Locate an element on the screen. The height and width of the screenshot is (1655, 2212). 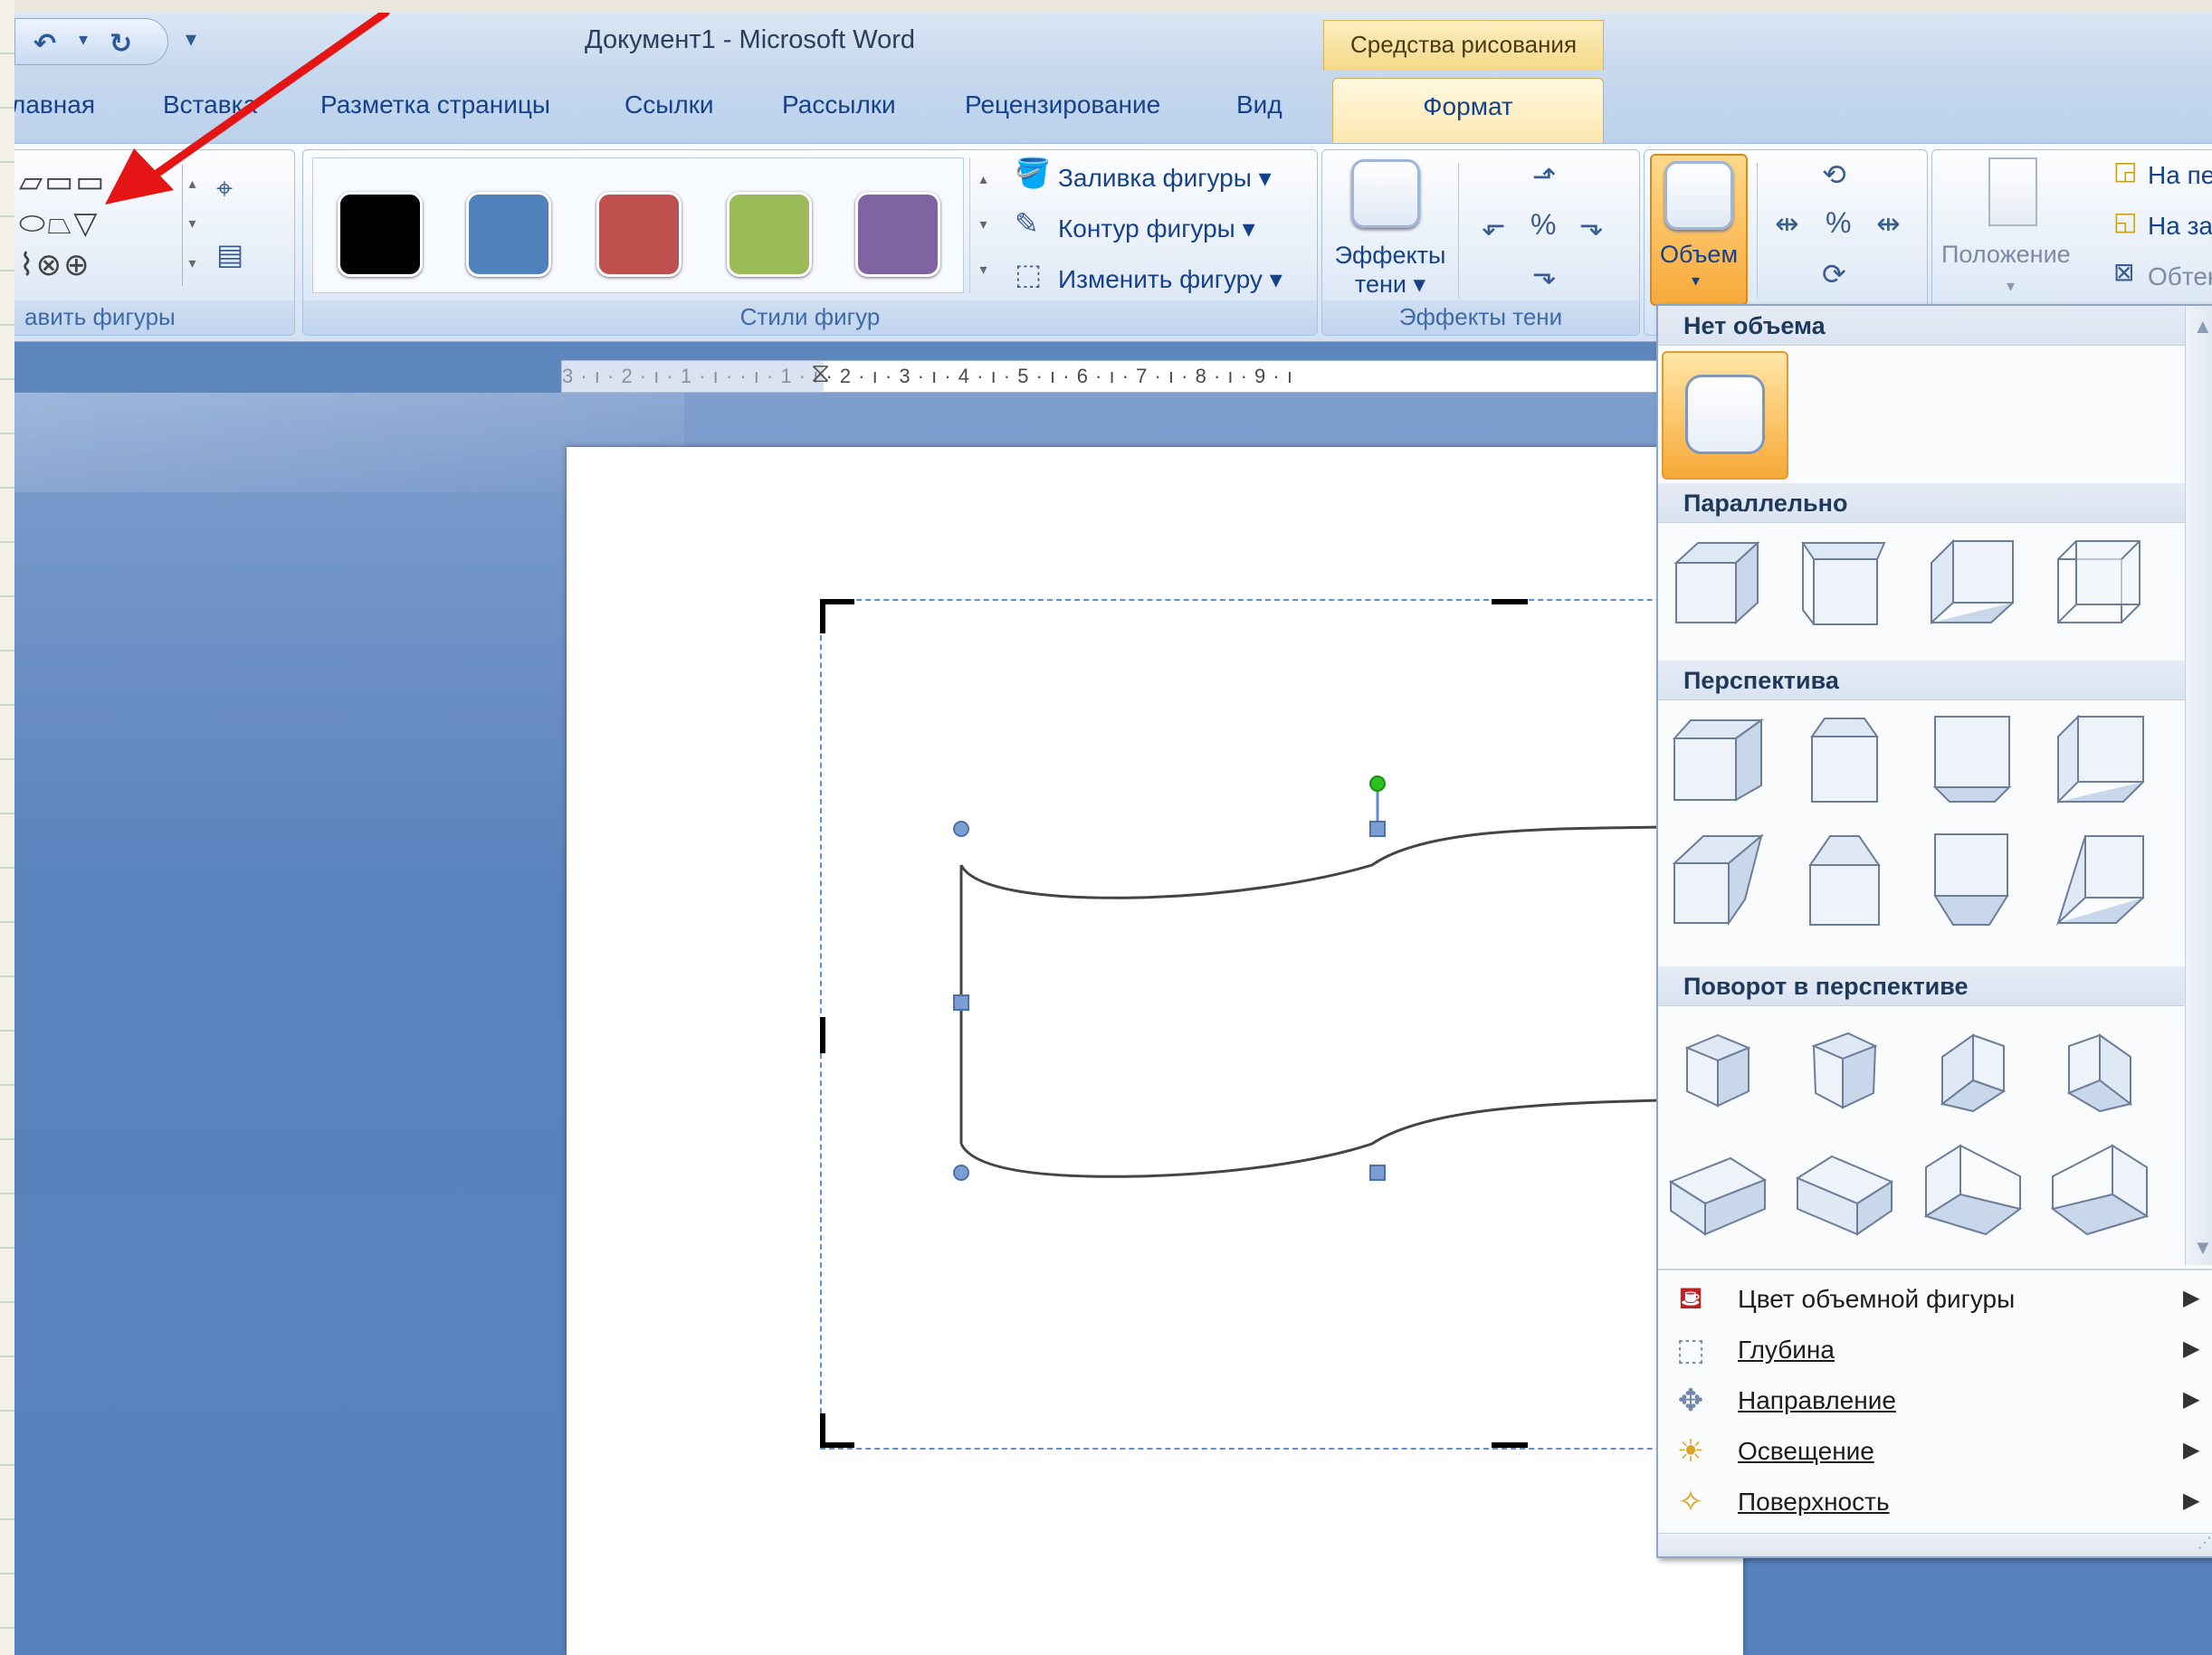
menu-item-label: Направление is located at coordinates (1817, 1400).